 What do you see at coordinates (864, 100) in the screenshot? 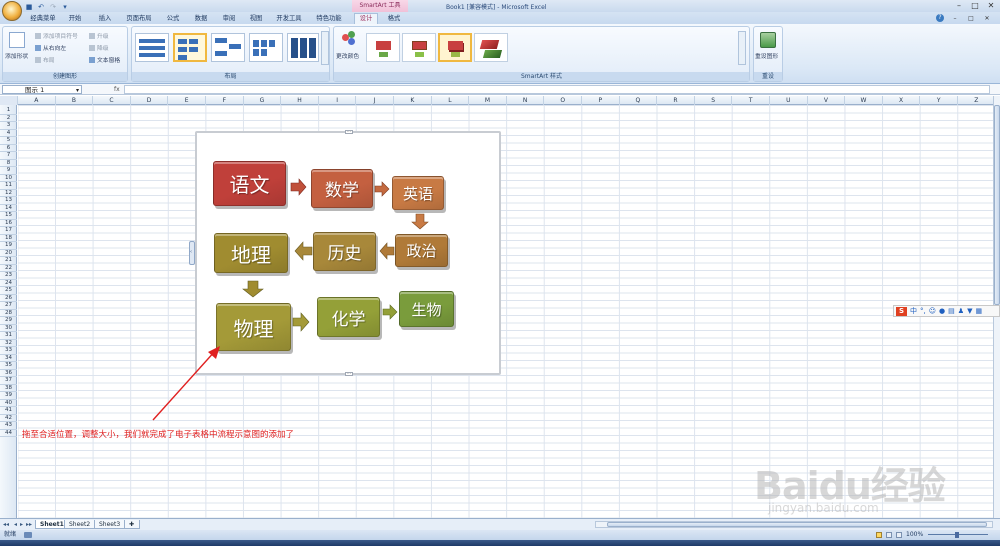
I see `column-header-w: W` at bounding box center [864, 100].